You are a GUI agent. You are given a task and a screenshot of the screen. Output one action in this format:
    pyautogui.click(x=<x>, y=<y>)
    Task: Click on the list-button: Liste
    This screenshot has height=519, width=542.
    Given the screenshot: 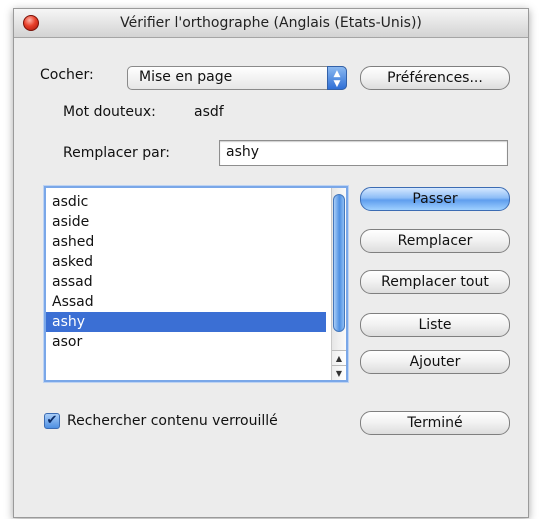 What is the action you would take?
    pyautogui.click(x=435, y=325)
    